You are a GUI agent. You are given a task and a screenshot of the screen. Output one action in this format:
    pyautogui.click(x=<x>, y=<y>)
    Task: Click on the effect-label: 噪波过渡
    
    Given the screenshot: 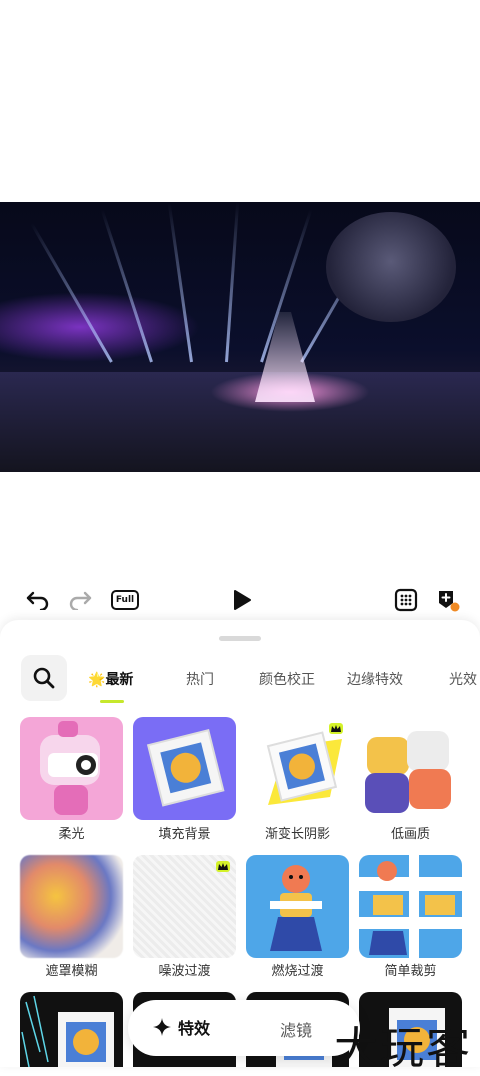 What is the action you would take?
    pyautogui.click(x=184, y=971)
    